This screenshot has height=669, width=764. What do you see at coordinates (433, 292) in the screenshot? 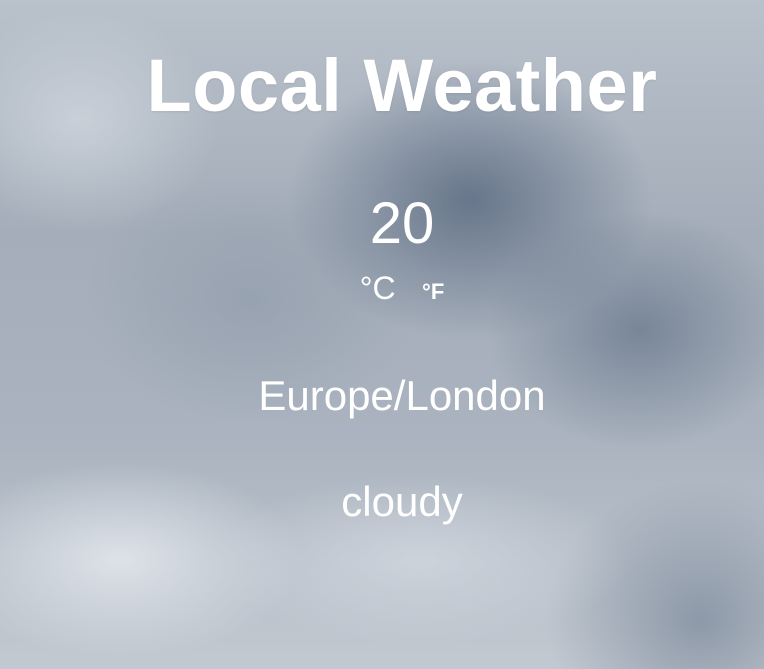
I see `fahrenheit-toggle: °F` at bounding box center [433, 292].